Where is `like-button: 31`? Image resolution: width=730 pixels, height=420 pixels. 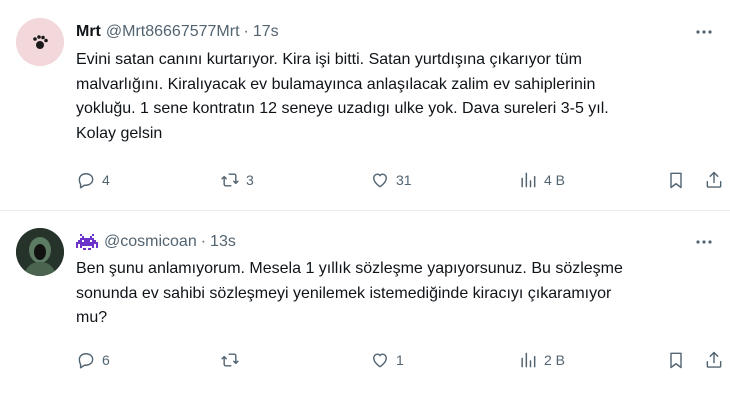
like-button: 31 is located at coordinates (391, 180).